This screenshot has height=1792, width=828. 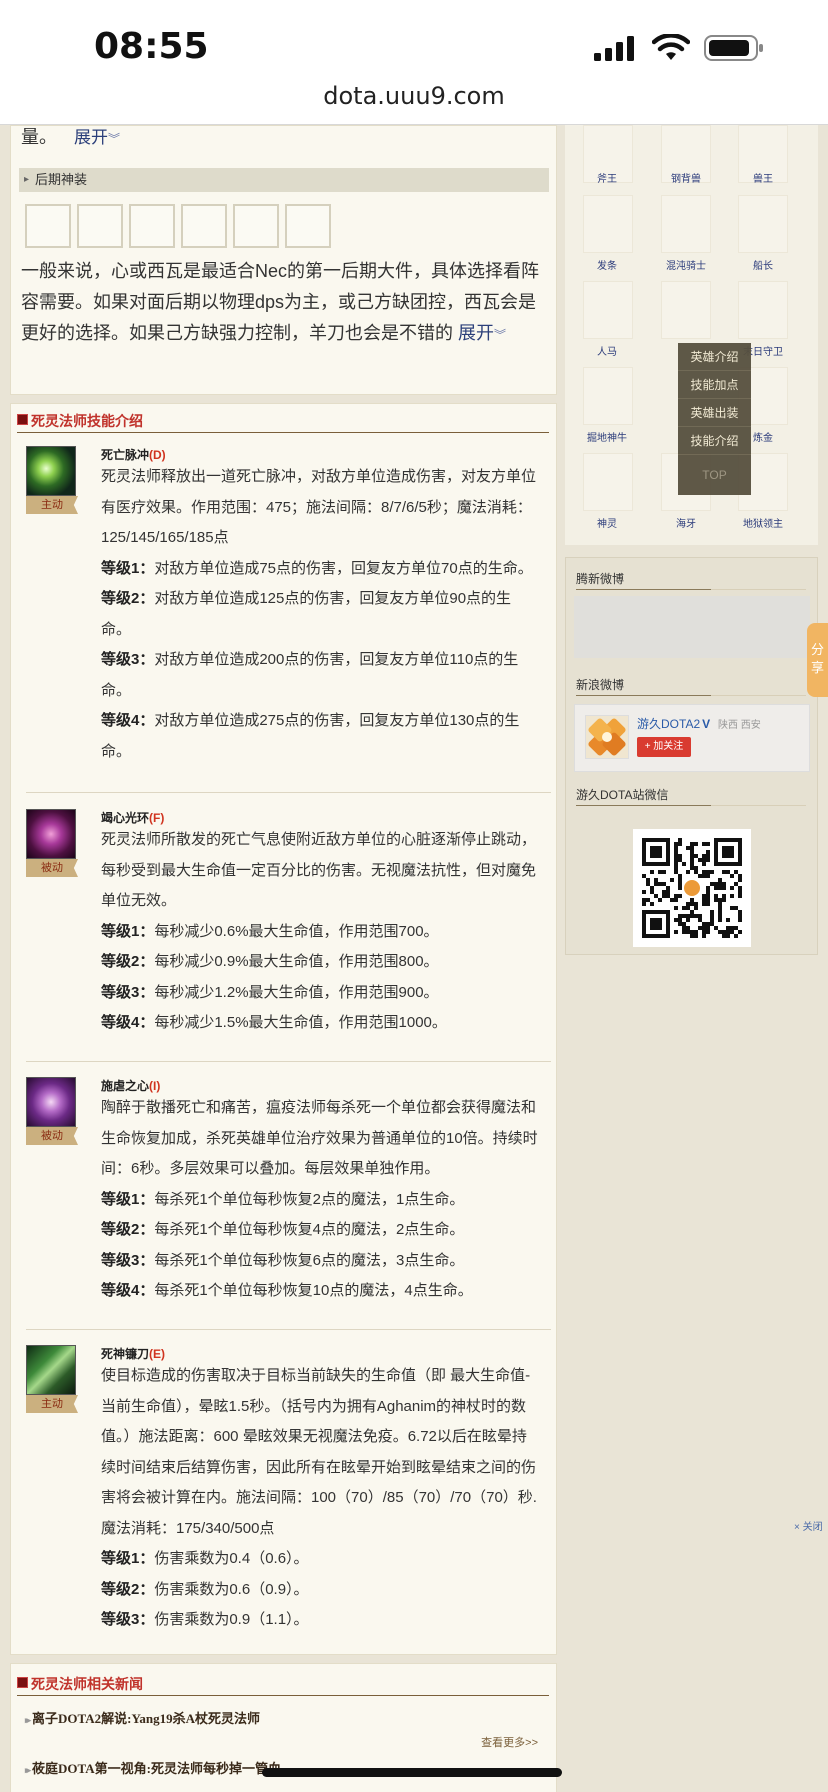 I want to click on hero-link: 船长, so click(x=763, y=264).